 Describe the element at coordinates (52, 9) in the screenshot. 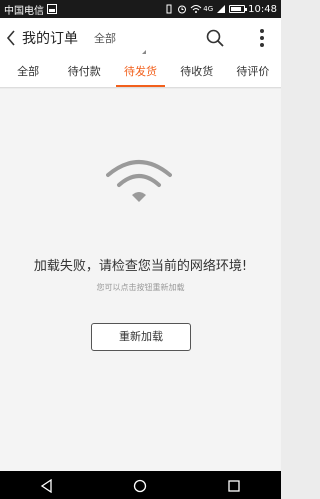

I see `notification-icon` at that location.